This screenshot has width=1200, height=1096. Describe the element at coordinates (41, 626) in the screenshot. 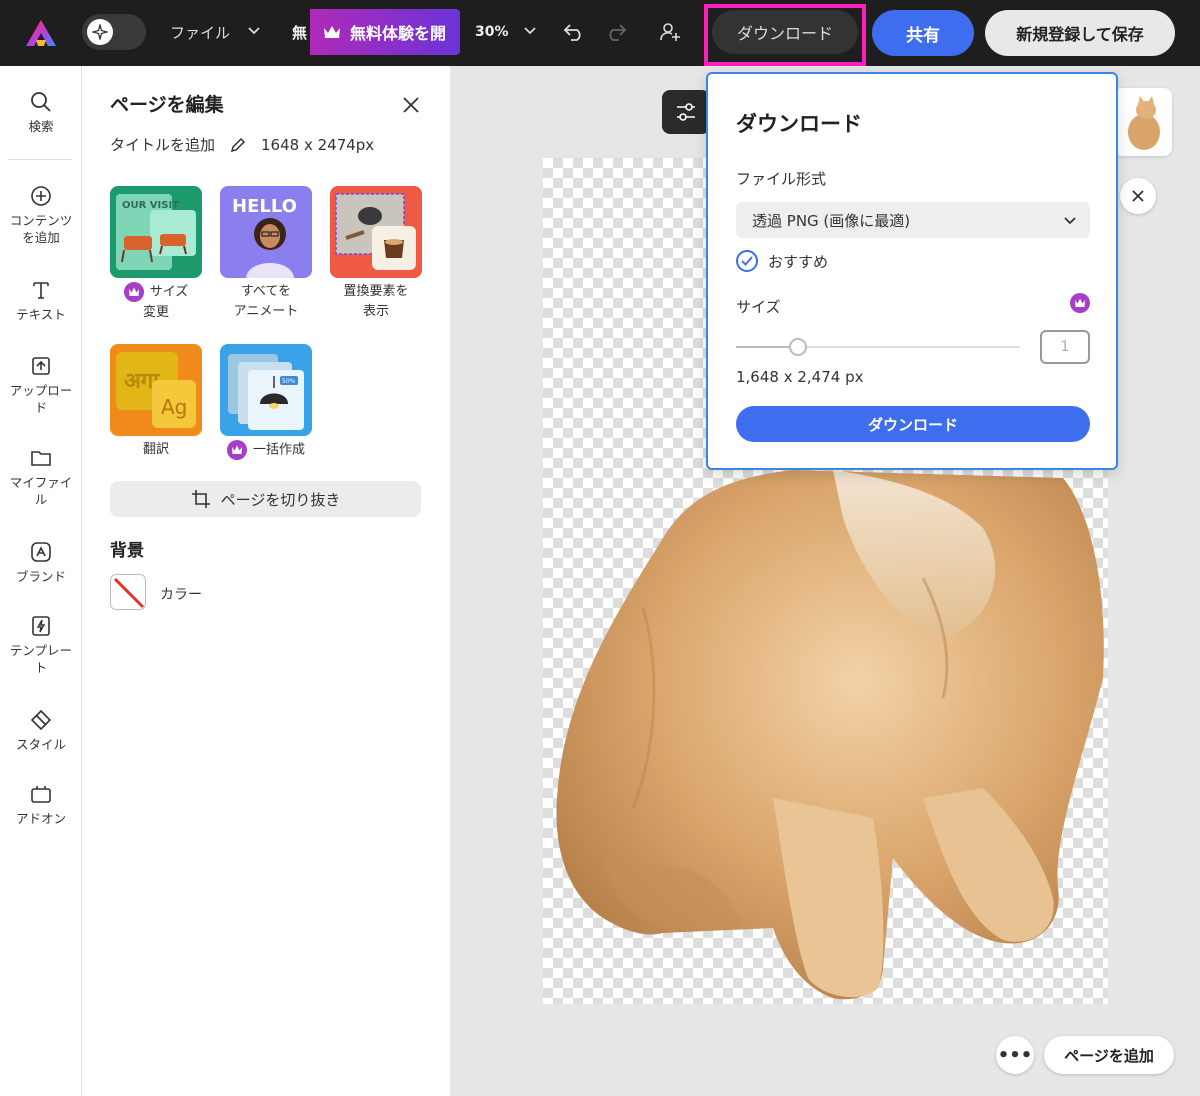

I see `template-icon` at that location.